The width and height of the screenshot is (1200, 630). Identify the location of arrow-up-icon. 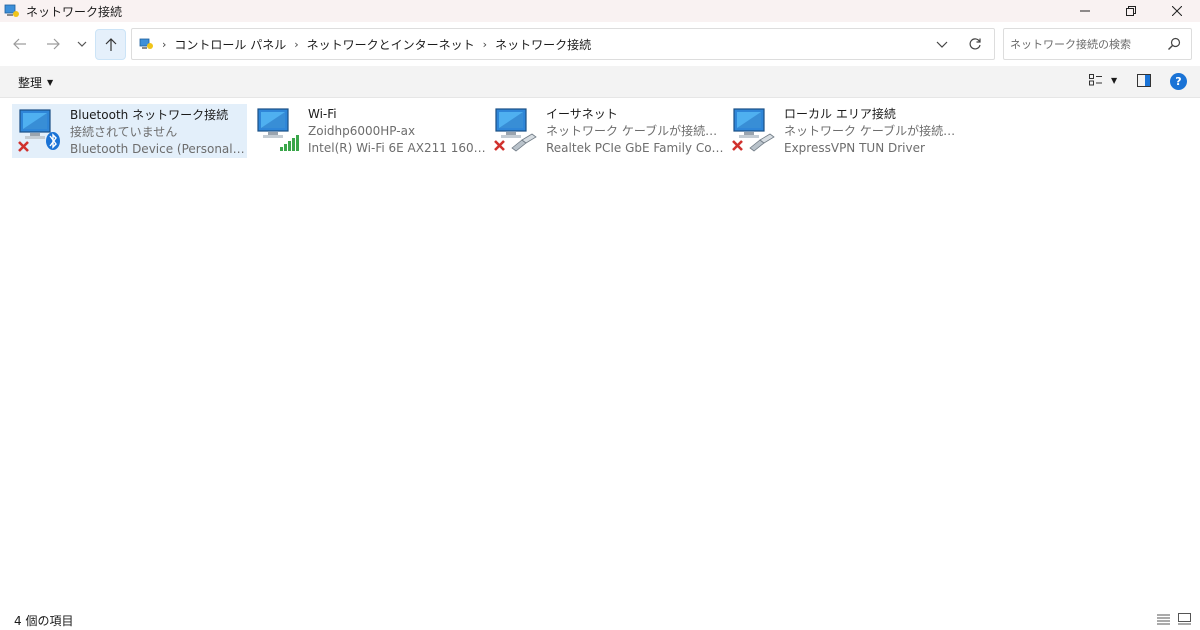
(110, 44).